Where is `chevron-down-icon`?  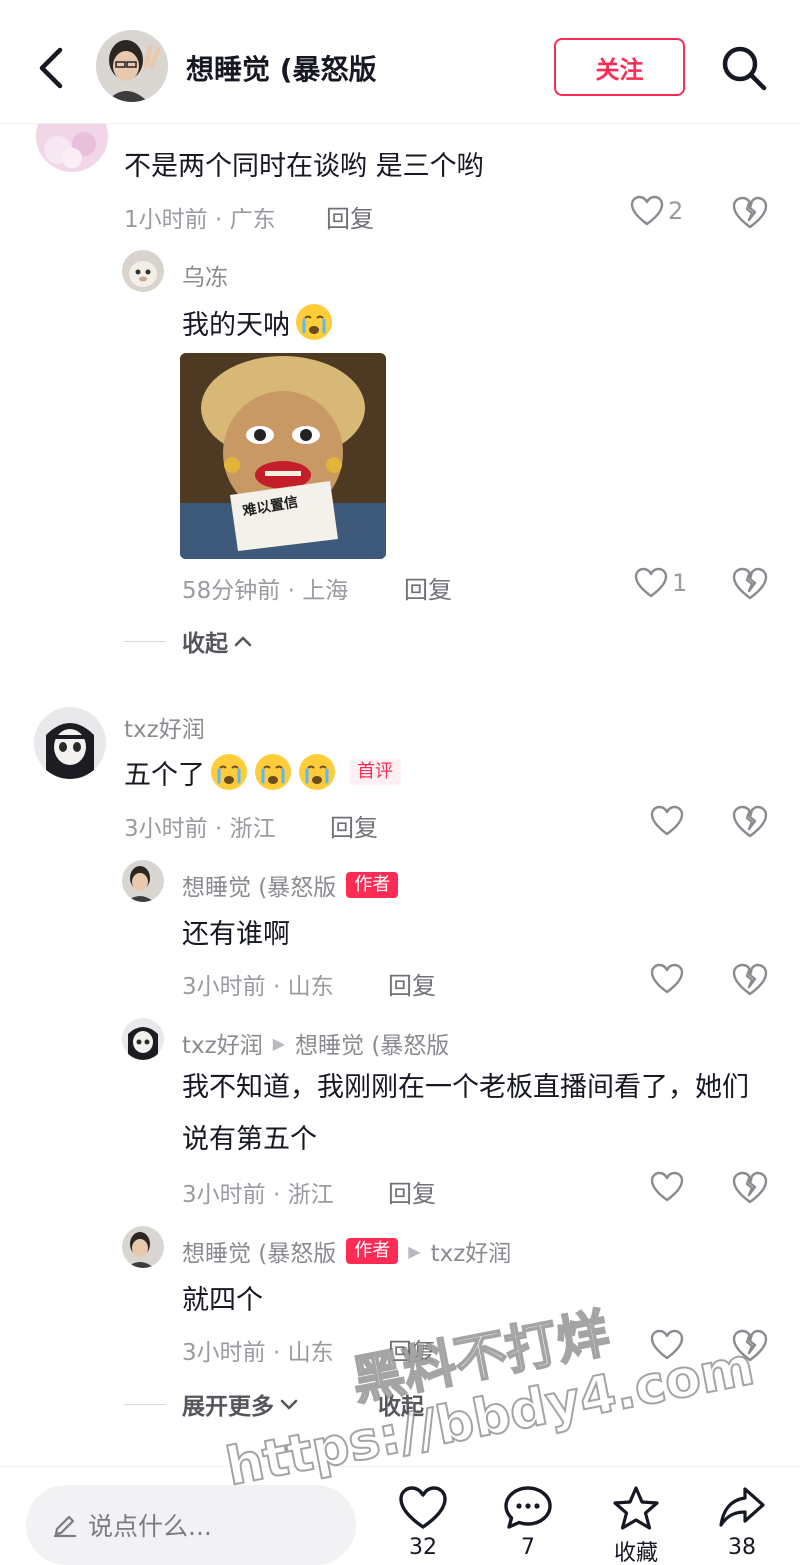
chevron-down-icon is located at coordinates (289, 1404).